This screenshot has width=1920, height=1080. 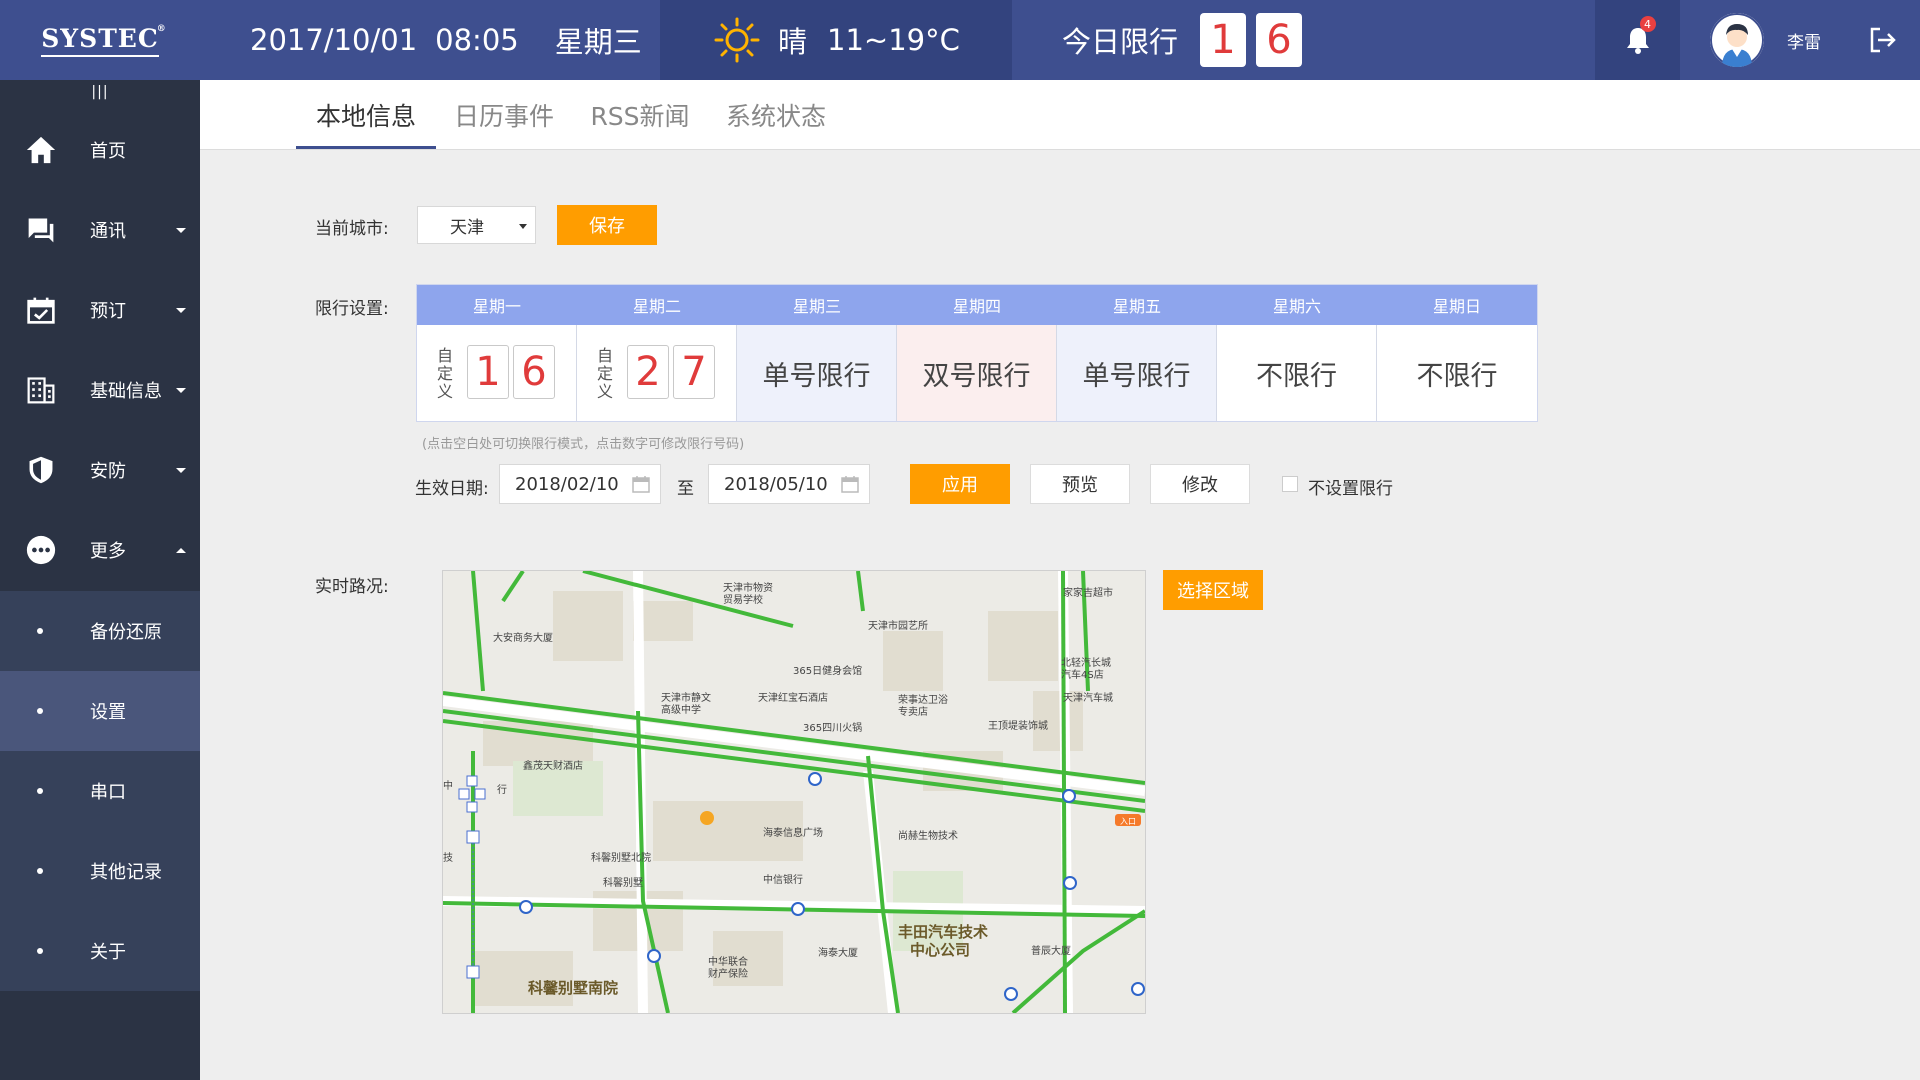 What do you see at coordinates (816, 306) in the screenshot?
I see `weekday-header: 星期三` at bounding box center [816, 306].